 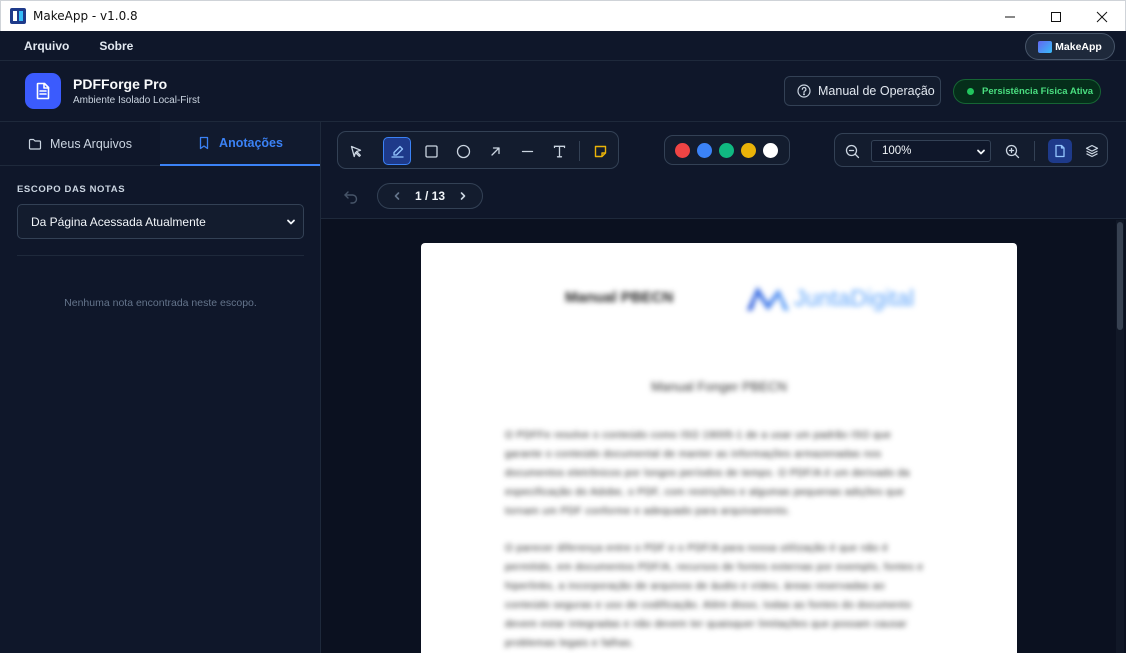 I want to click on close-icon, so click(x=1102, y=16).